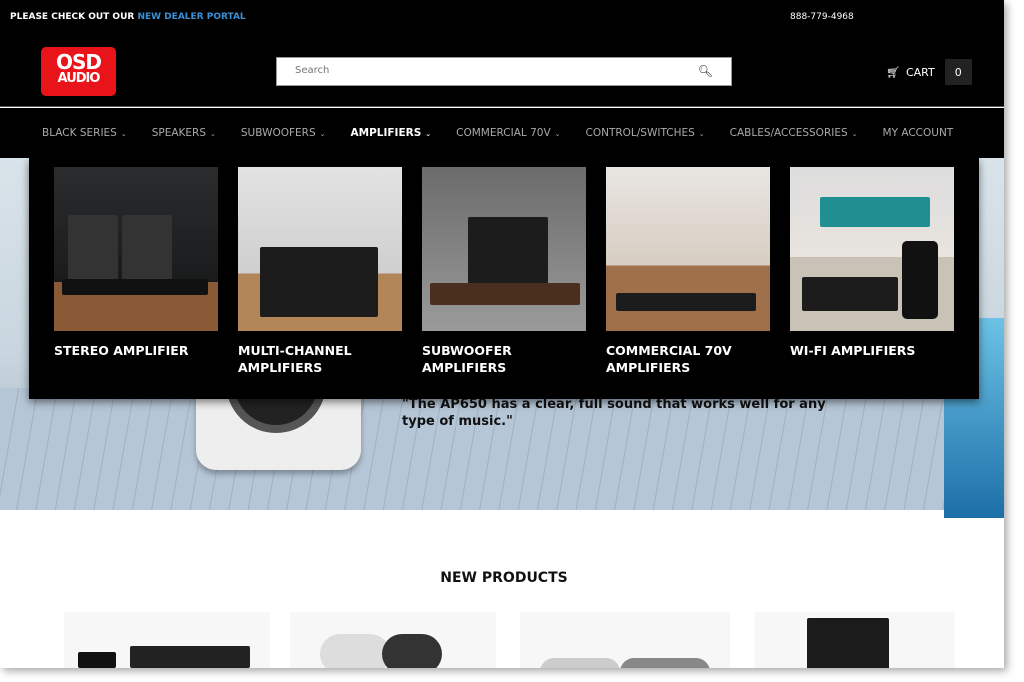 The image size is (1024, 682). I want to click on new-products-heading: NEW PRODUCTS, so click(504, 578).